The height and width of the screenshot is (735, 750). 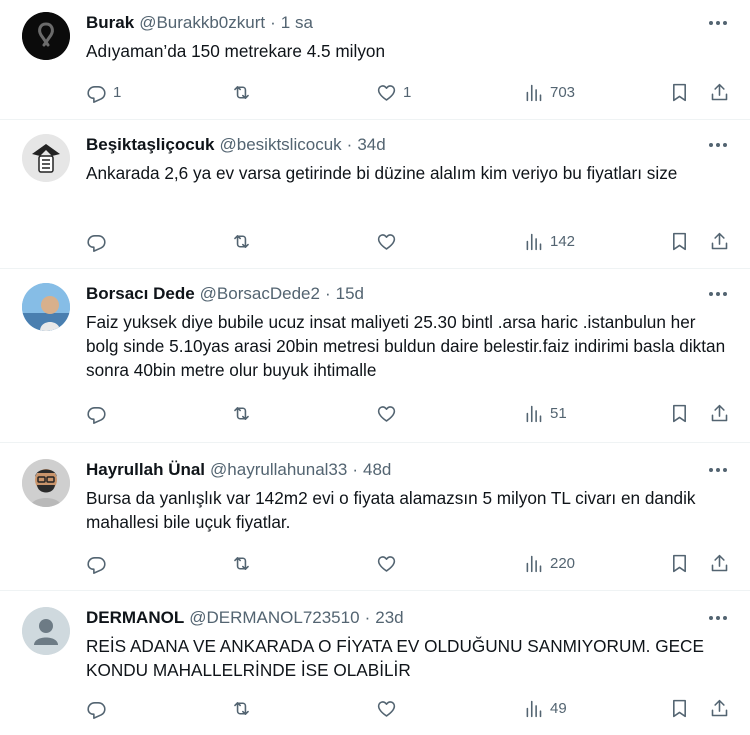 I want to click on views-button: 703, so click(x=549, y=92).